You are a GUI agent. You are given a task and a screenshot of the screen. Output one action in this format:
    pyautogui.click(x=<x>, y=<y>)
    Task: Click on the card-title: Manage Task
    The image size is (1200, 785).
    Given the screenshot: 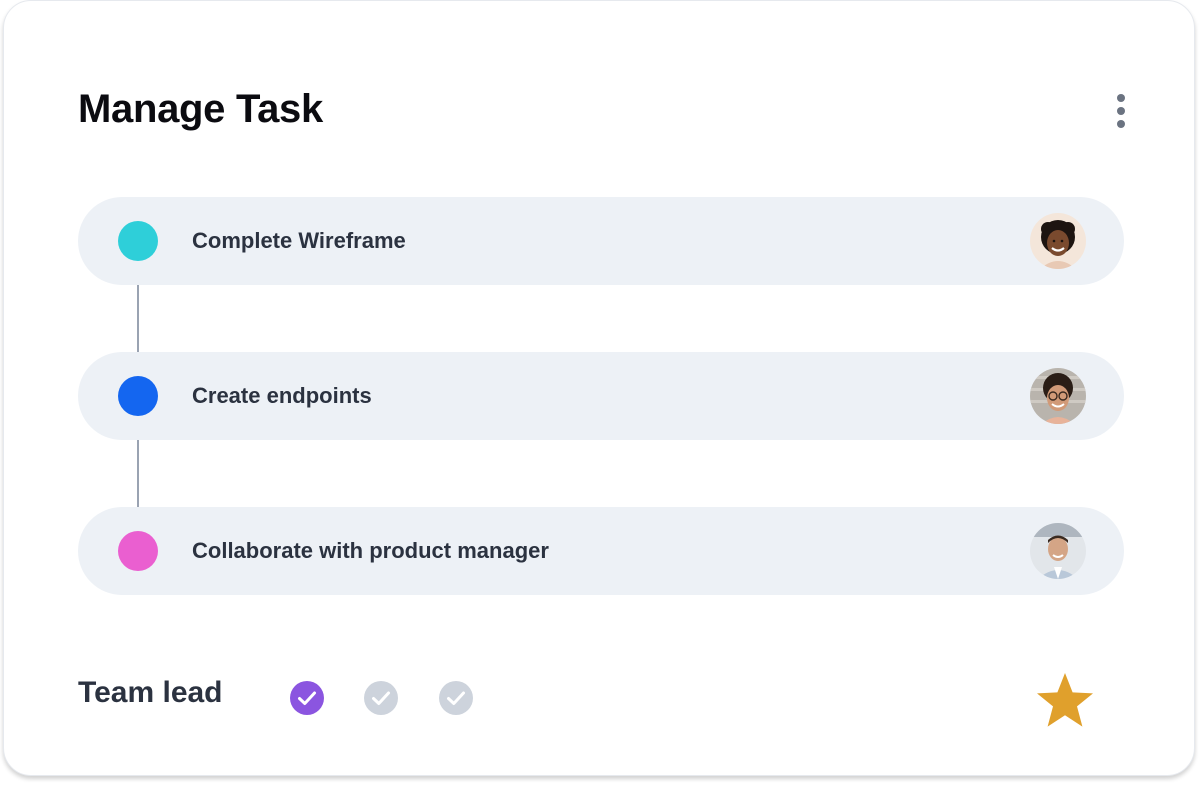 What is the action you would take?
    pyautogui.click(x=200, y=109)
    